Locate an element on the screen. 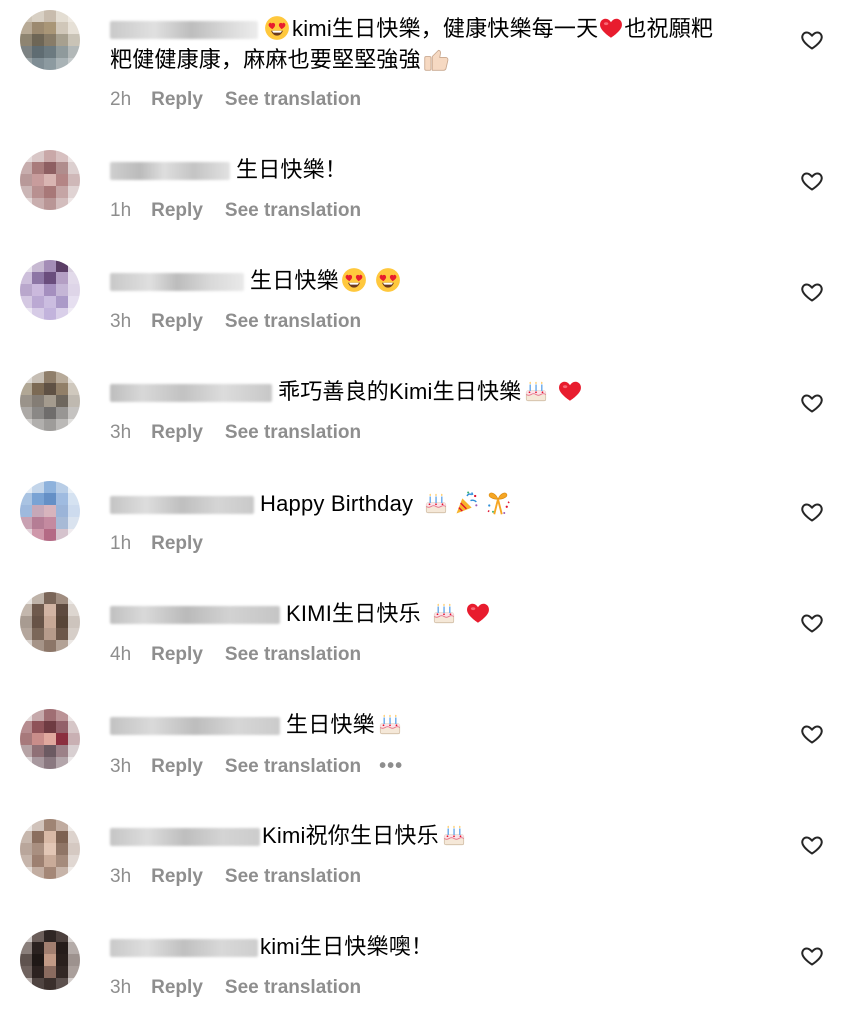 This screenshot has width=842, height=1020. comment-text-line2: 粑健健康康，麻麻也要堅堅強強 is located at coordinates (450, 59).